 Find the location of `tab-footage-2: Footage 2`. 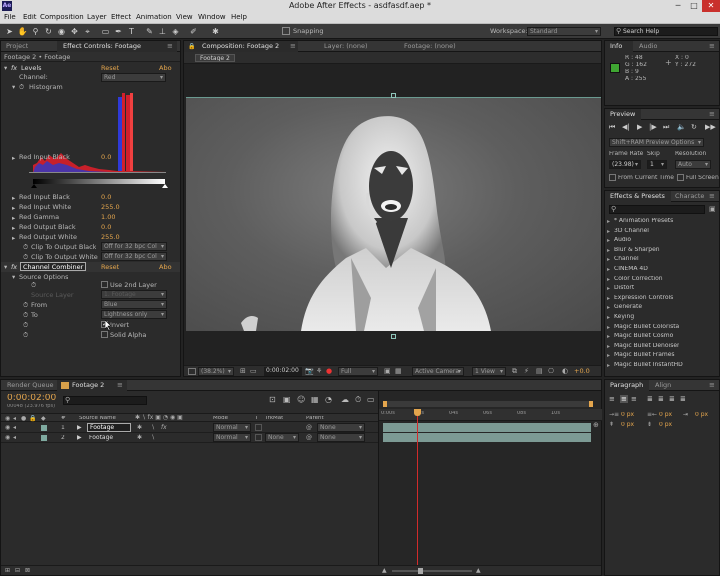

tab-footage-2: Footage 2 is located at coordinates (88, 385).